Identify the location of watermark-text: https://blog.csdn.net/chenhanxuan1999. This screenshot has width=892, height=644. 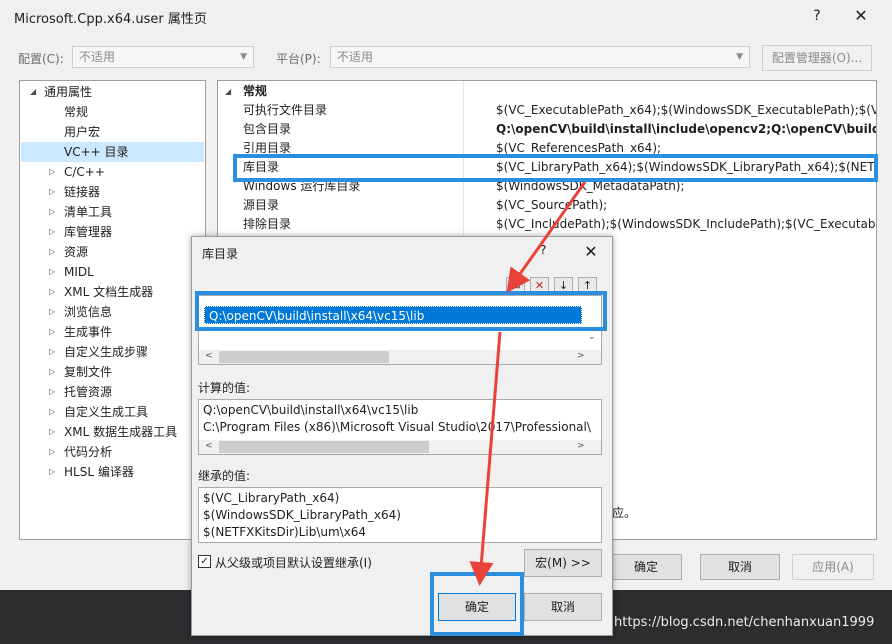
(744, 622).